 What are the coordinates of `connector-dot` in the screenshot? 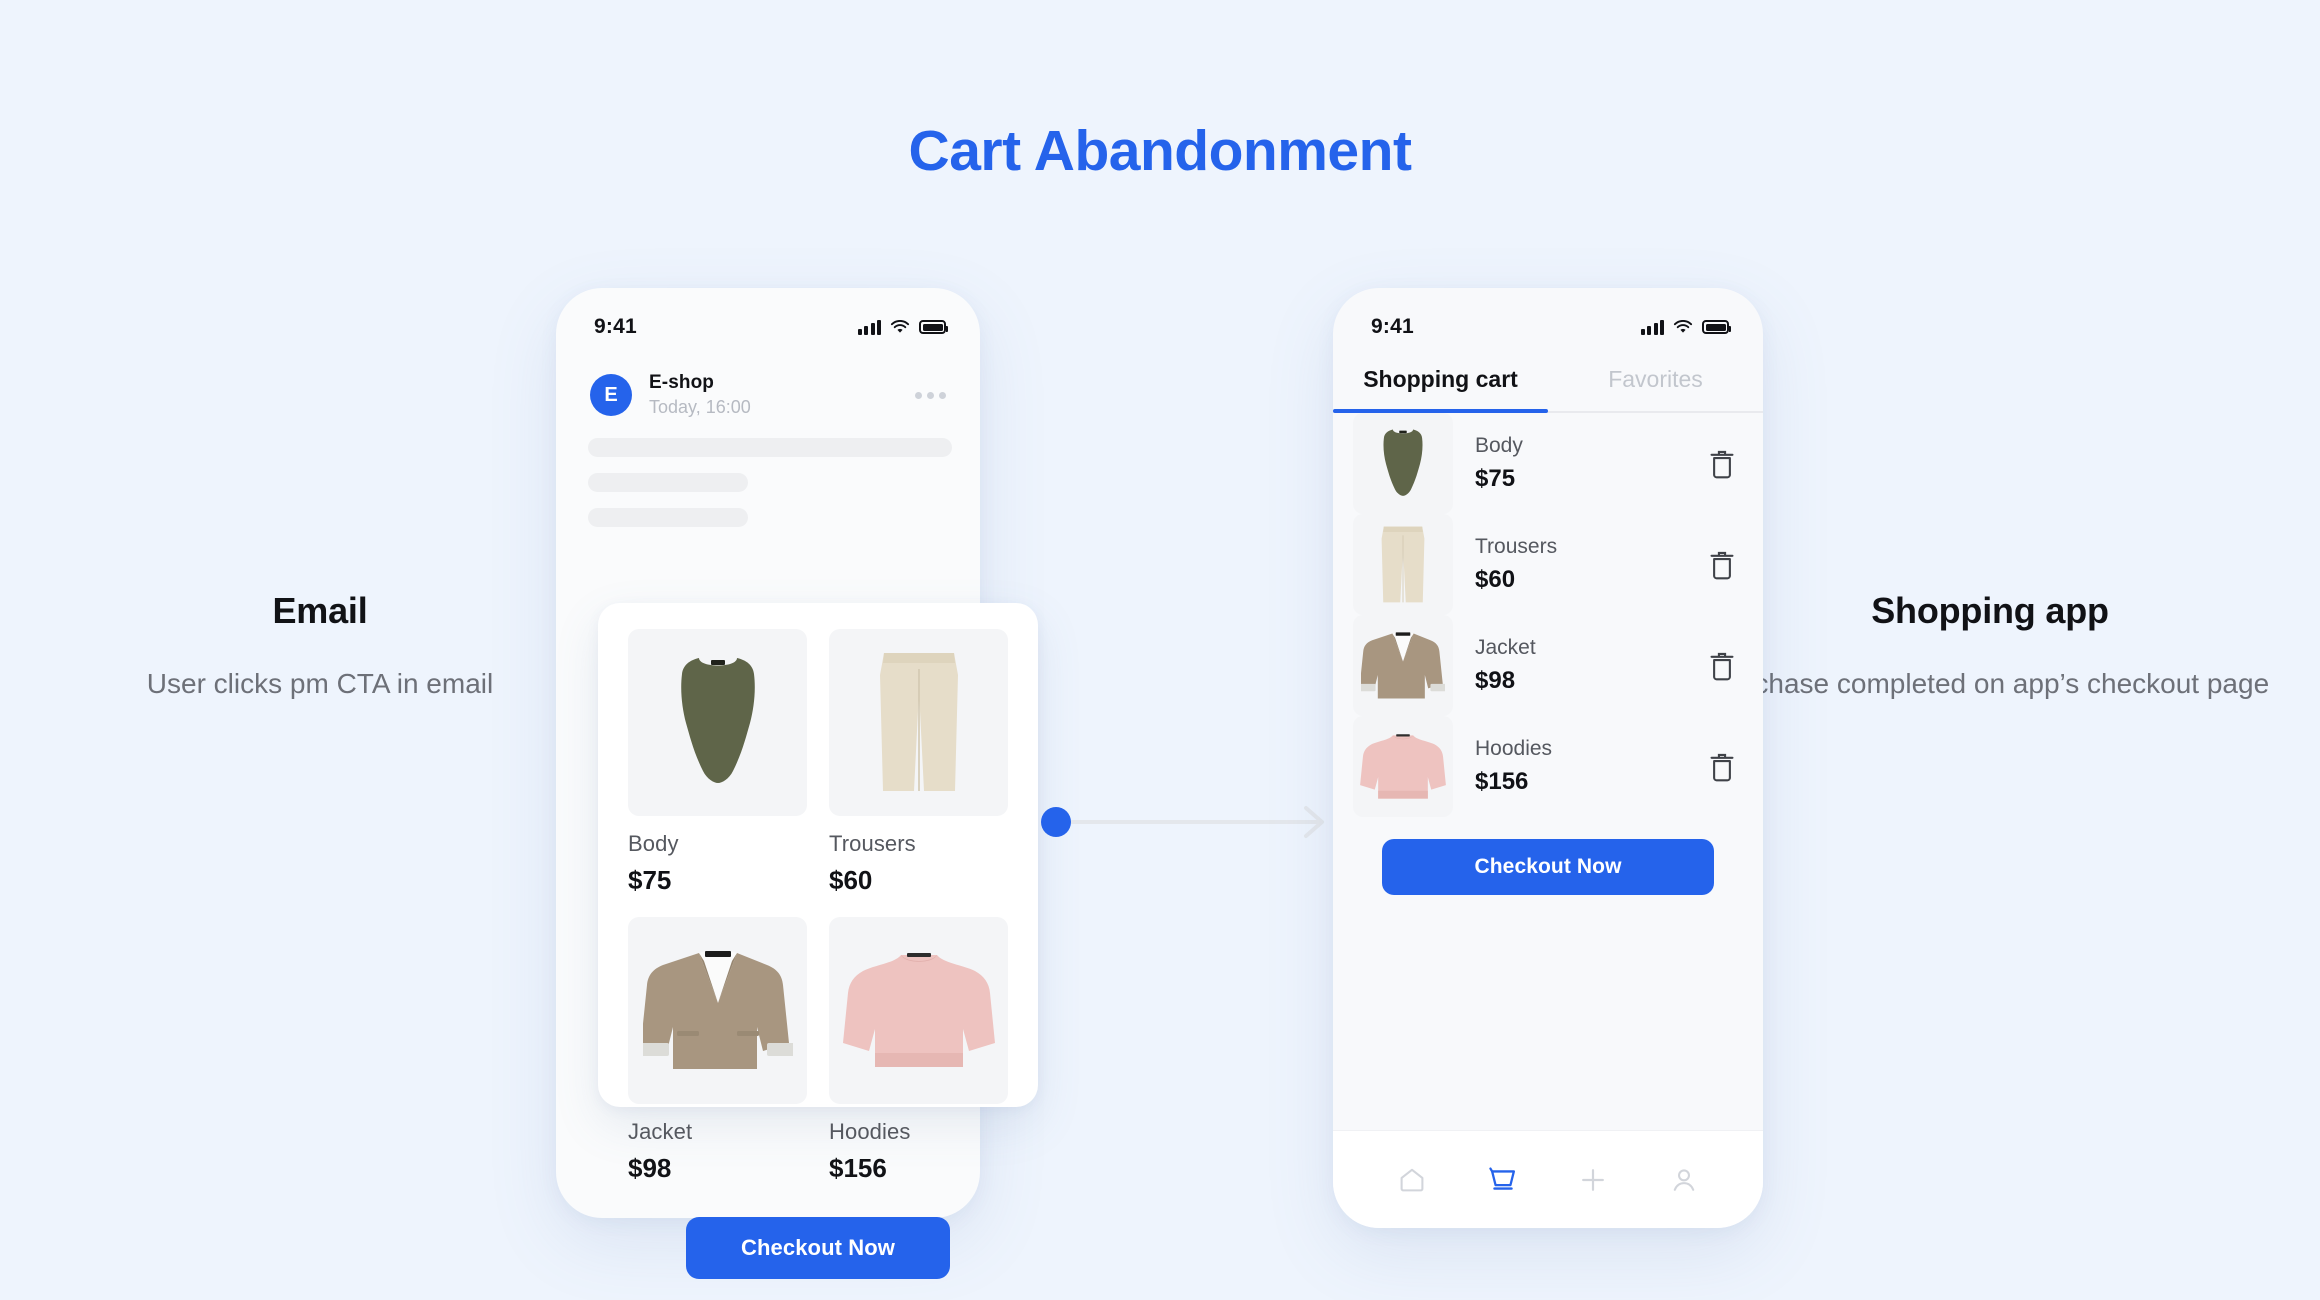 It's located at (1056, 822).